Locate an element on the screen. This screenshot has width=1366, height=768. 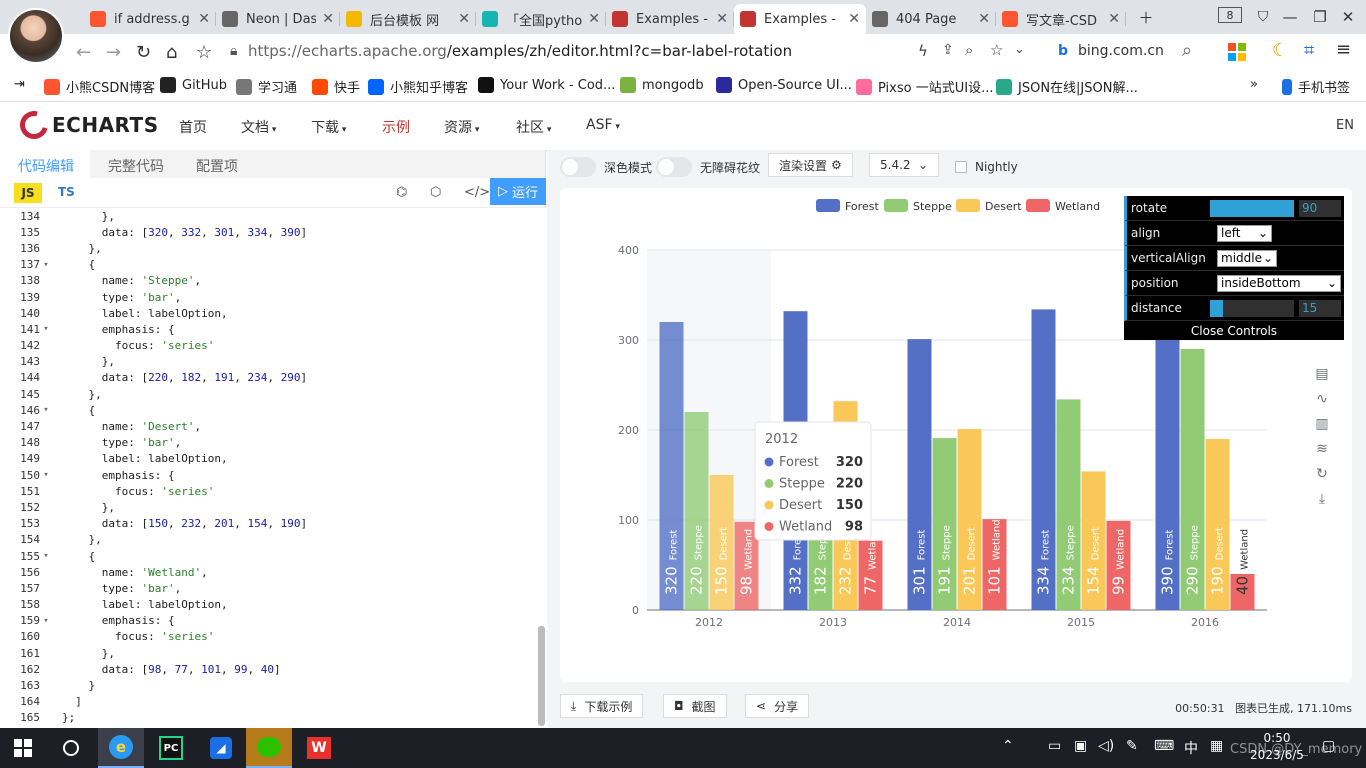
share-button: ⋖ 分享 is located at coordinates (777, 706).